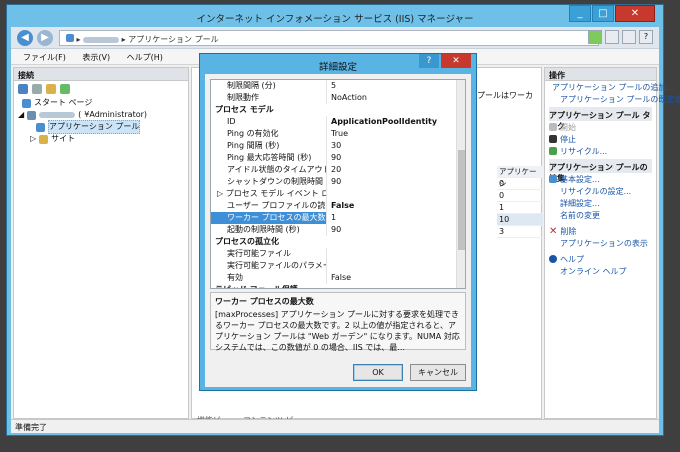 This screenshot has width=680, height=452. I want to click on property-name: Ping 間隔 (秒), so click(269, 146).